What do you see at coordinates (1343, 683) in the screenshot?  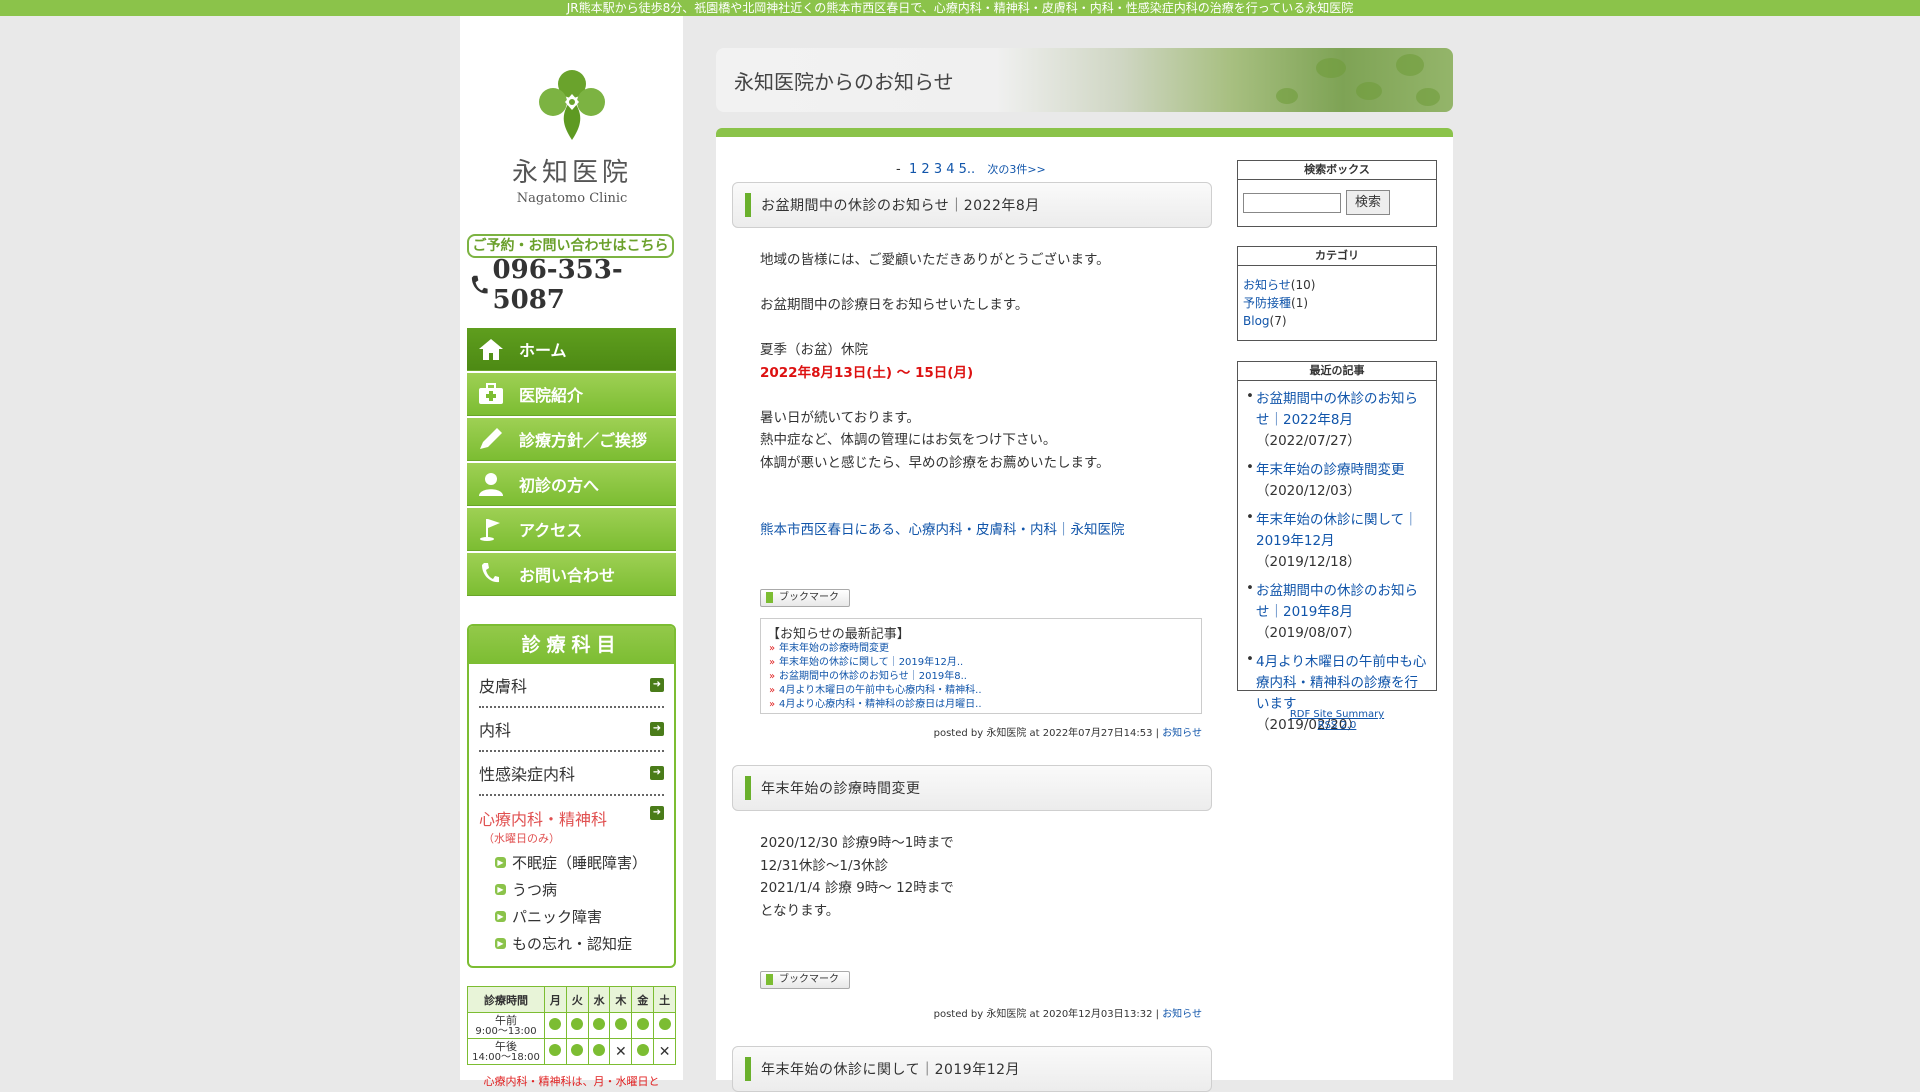 I see `recent-link: 4月より木曜日の午前中も心療内科・精神科の診療を行います` at bounding box center [1343, 683].